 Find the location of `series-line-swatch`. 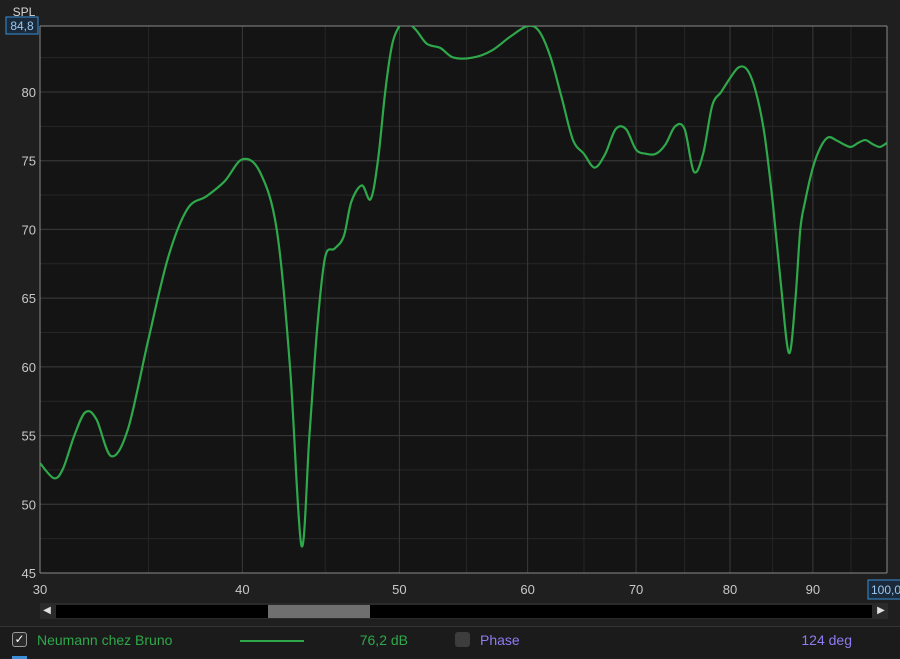

series-line-swatch is located at coordinates (272, 641).